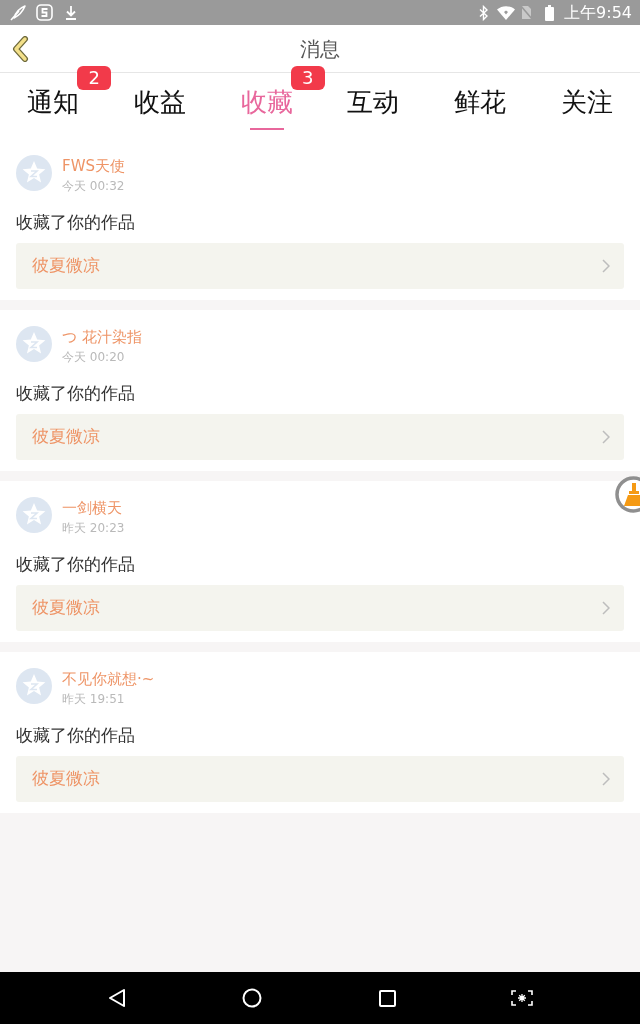 The image size is (640, 1024). What do you see at coordinates (307, 78) in the screenshot?
I see `count-badge: 3` at bounding box center [307, 78].